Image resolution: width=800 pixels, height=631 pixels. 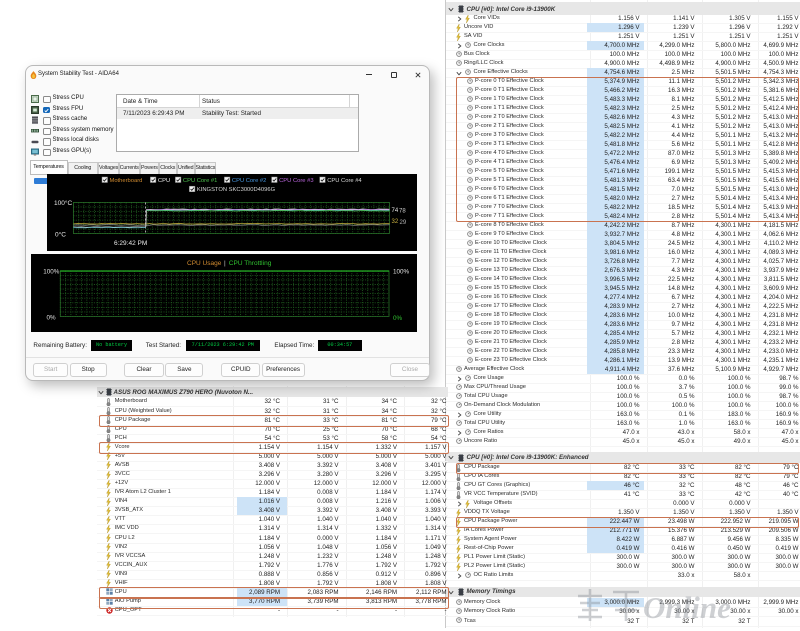 I want to click on svg-text: CPU Core #2, so click(x=249, y=181).